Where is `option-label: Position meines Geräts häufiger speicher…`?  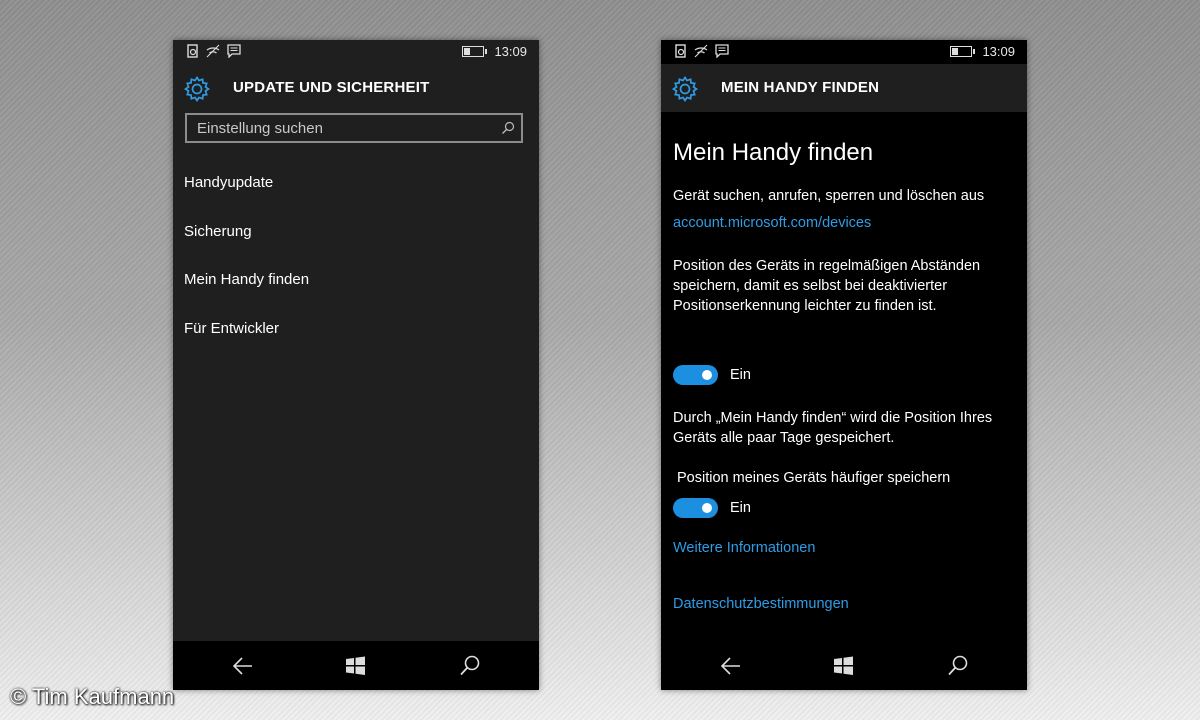 option-label: Position meines Geräts häufiger speicher… is located at coordinates (814, 478).